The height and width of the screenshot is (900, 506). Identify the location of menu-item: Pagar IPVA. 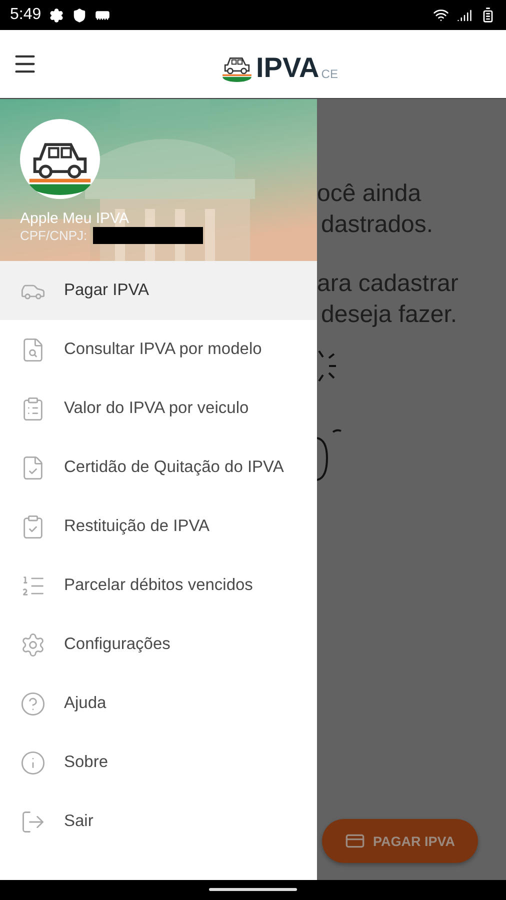
(158, 290).